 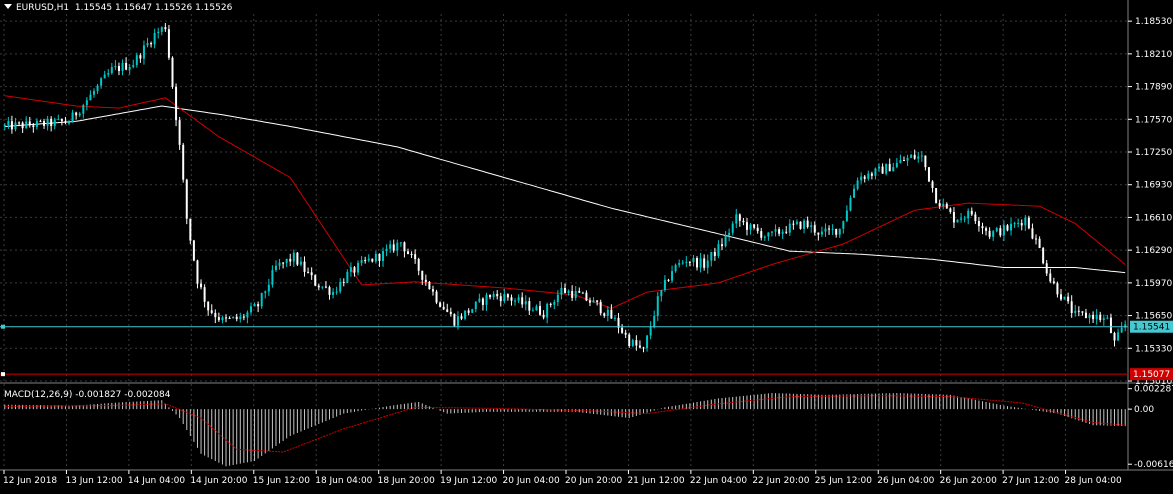 I want to click on price-tick-label: 1.16930, so click(x=1153, y=186).